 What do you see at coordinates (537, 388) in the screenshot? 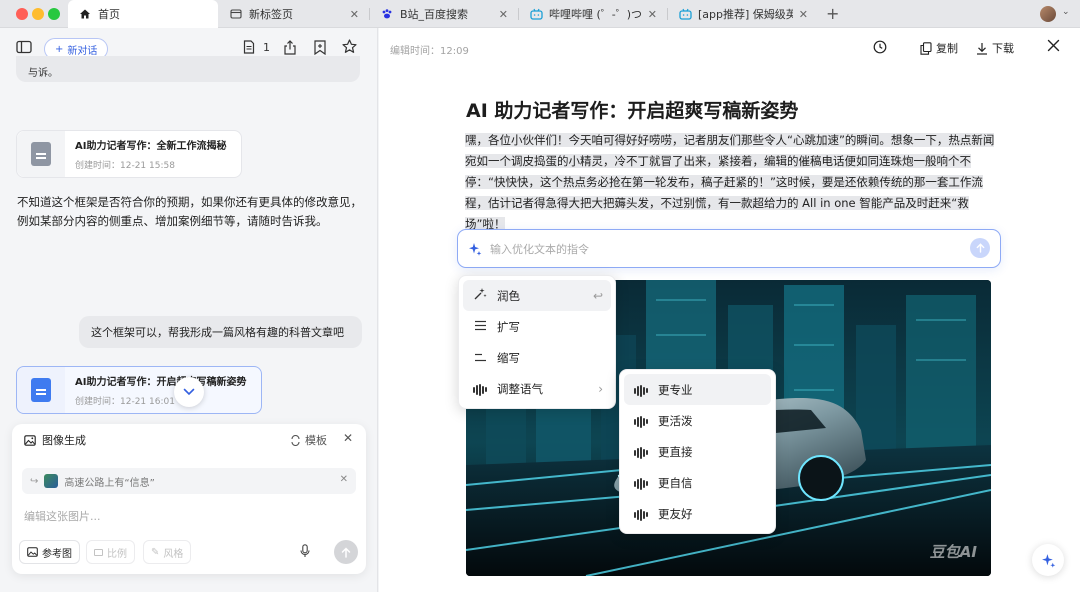
I see `menu-item-adjust-tone: 调整语气 ›` at bounding box center [537, 388].